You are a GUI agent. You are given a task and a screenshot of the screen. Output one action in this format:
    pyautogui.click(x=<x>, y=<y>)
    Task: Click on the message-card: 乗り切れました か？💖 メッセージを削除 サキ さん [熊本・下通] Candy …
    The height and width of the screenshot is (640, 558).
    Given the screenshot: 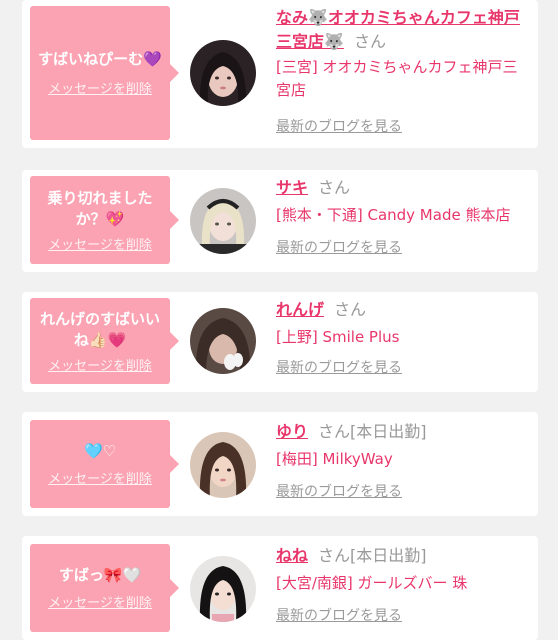 What is the action you would take?
    pyautogui.click(x=280, y=221)
    